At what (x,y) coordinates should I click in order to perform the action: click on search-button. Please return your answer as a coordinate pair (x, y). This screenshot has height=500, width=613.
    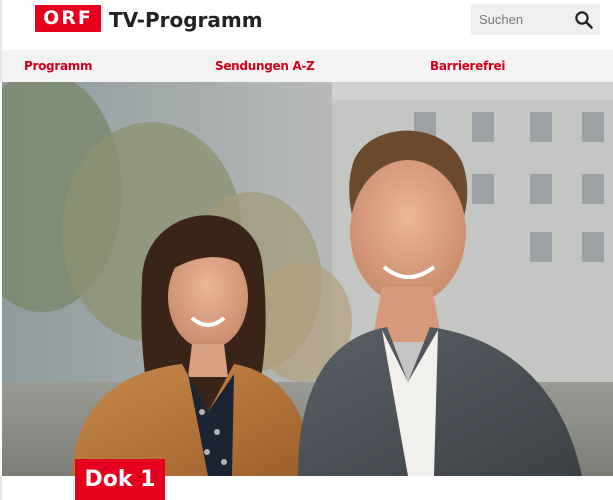
    Looking at the image, I should click on (584, 20).